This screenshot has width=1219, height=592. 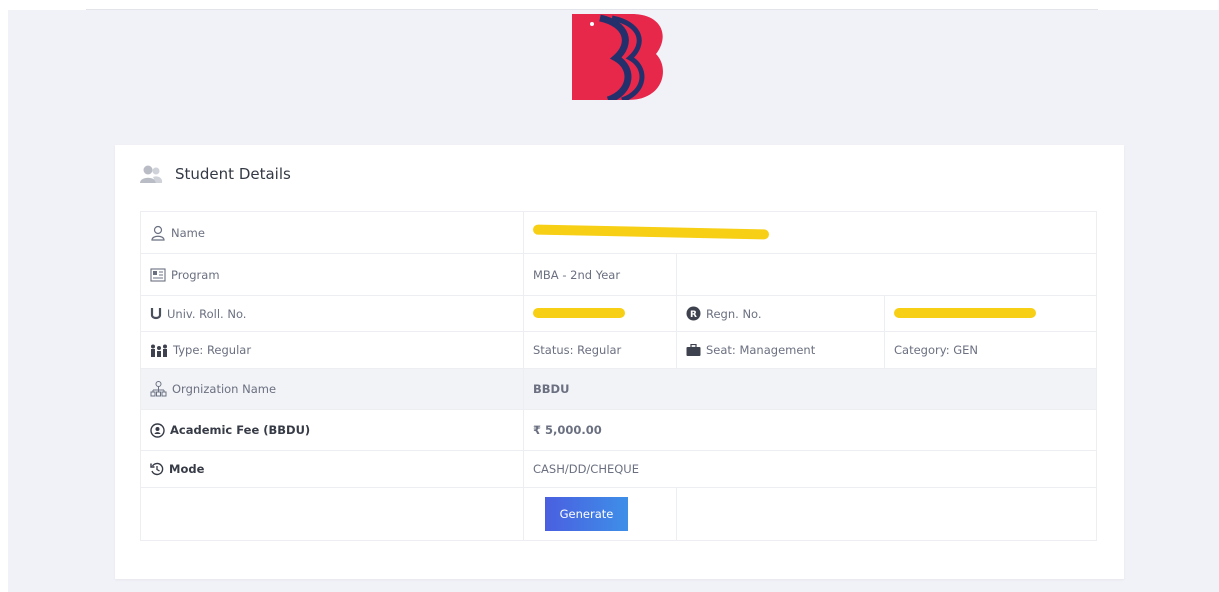 I want to click on table-row-organization: Orgnization Name BBDU, so click(x=618, y=389).